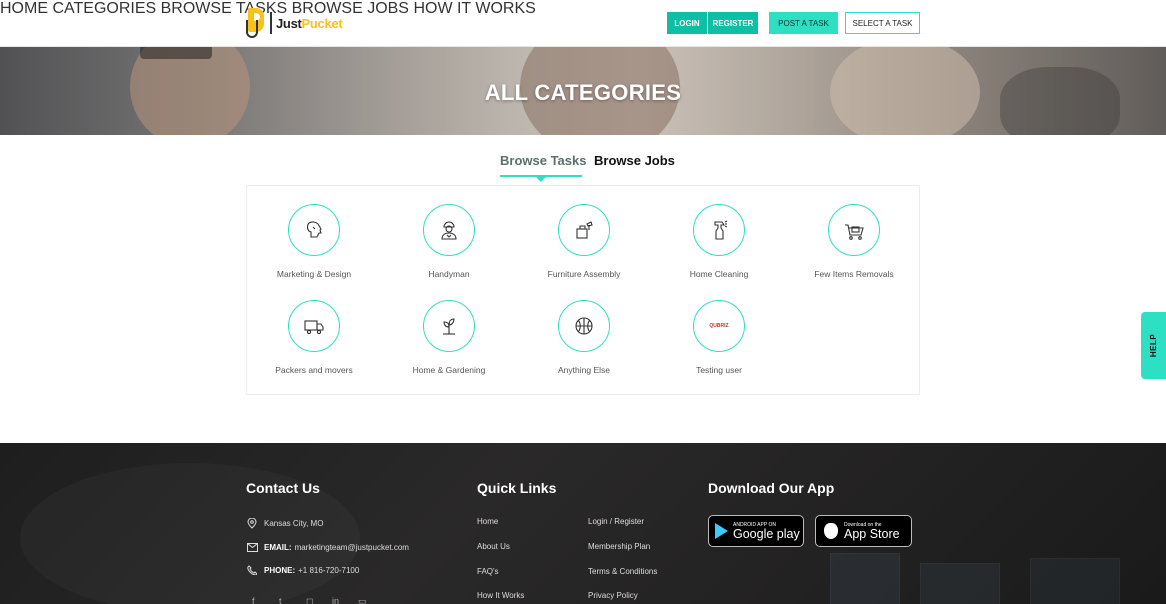  Describe the element at coordinates (619, 546) in the screenshot. I see `footer-link-membership-plan: Membership Plan` at that location.